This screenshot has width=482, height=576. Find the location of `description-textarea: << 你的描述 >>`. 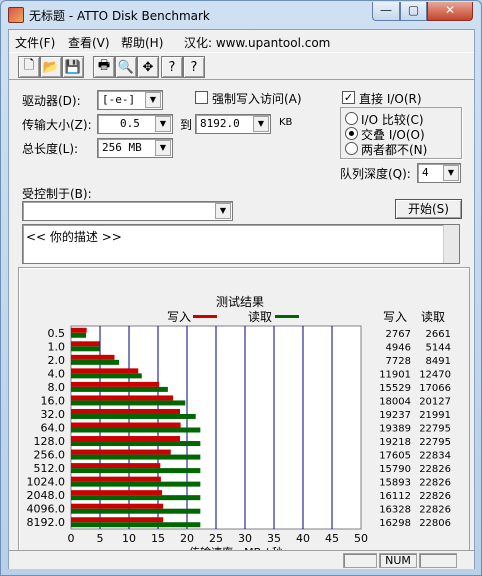

description-textarea: << 你的描述 >> is located at coordinates (241, 244).